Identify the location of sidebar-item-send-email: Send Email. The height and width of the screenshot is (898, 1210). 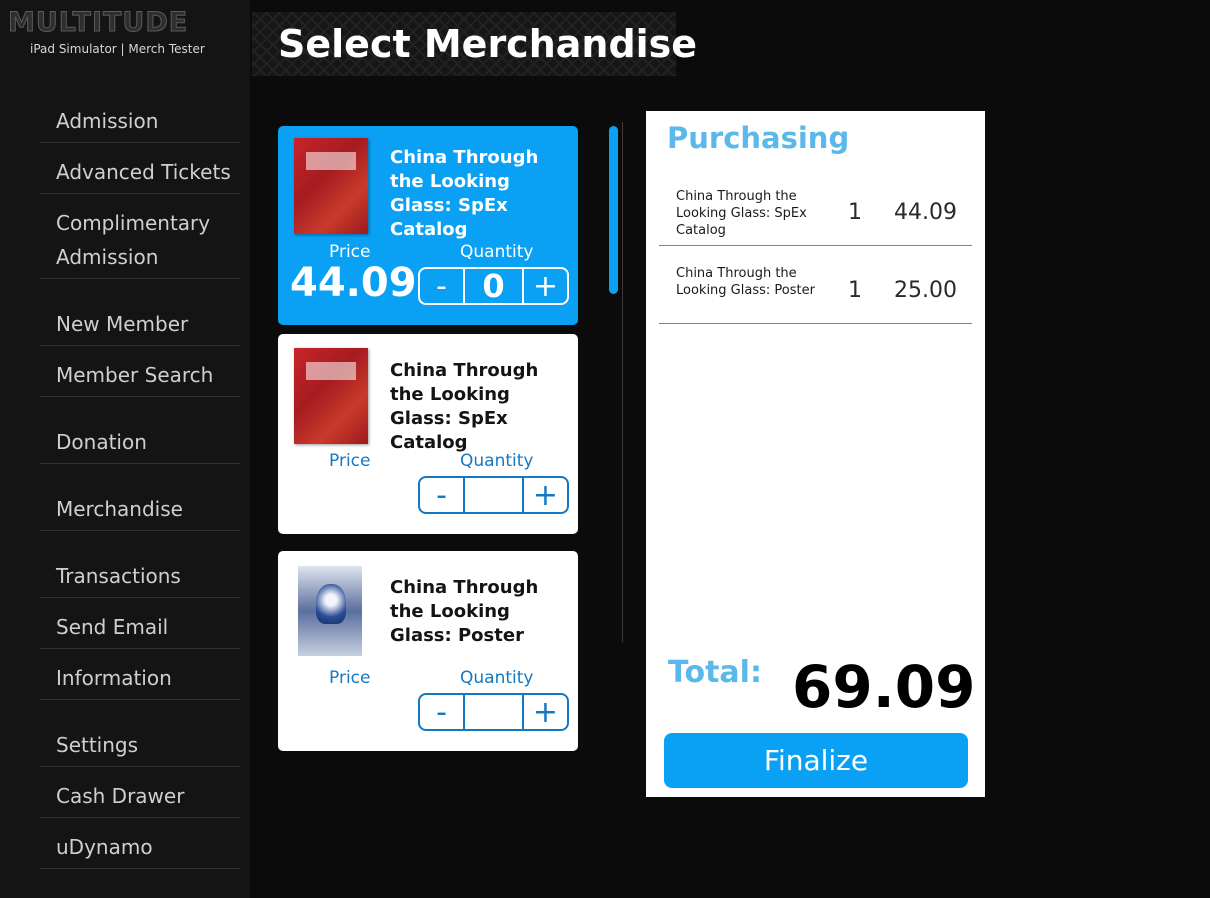
(140, 627).